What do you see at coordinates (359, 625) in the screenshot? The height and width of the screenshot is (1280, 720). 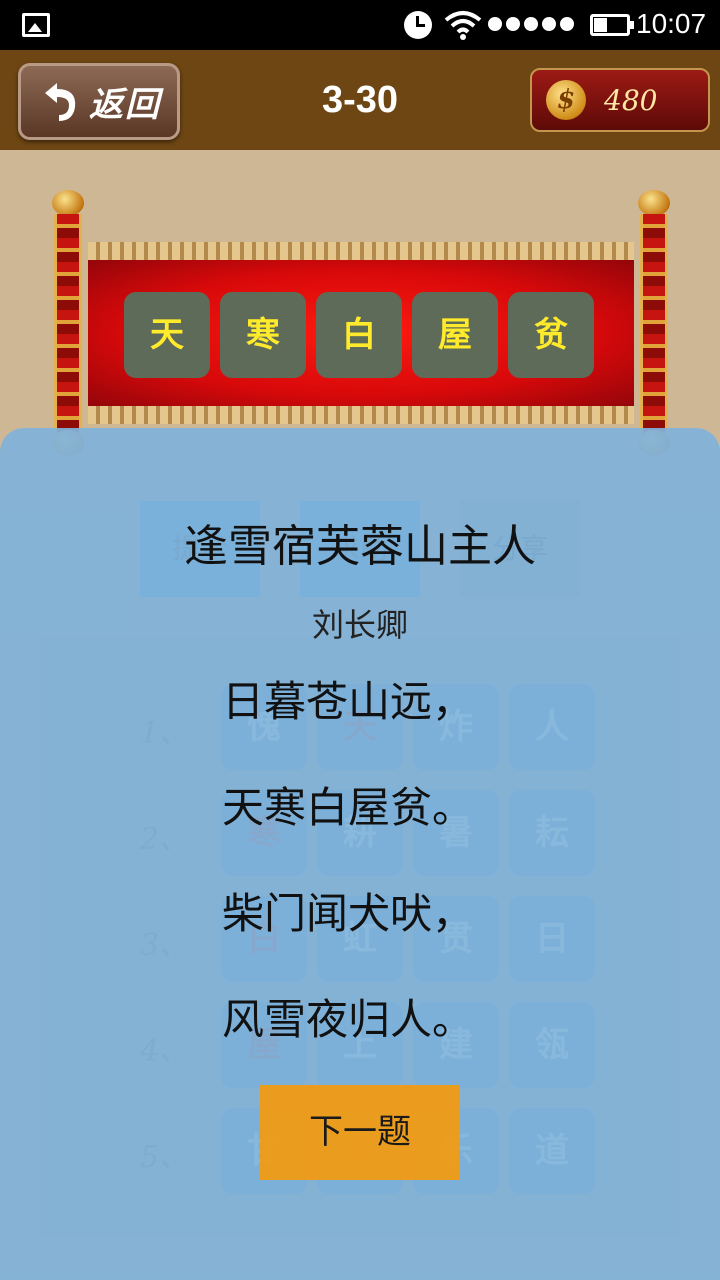 I see `poem-author: 刘长卿` at bounding box center [359, 625].